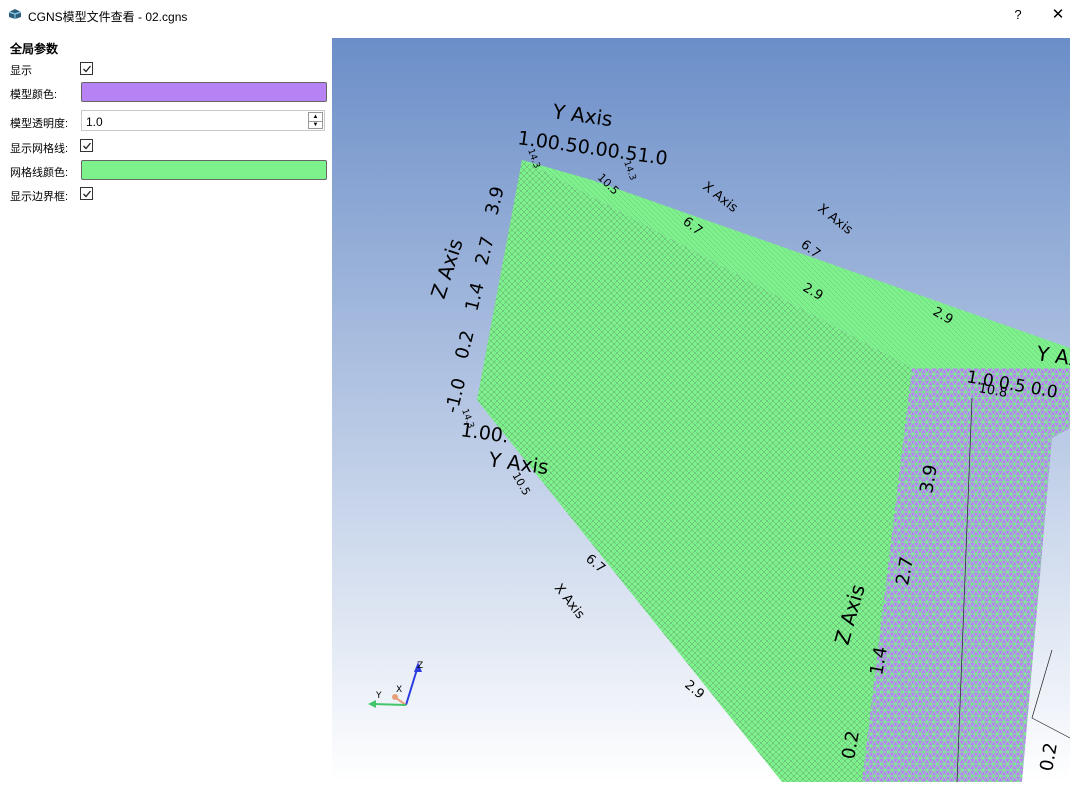 The image size is (1080, 792). Describe the element at coordinates (204, 92) in the screenshot. I see `model-color-swatch` at that location.